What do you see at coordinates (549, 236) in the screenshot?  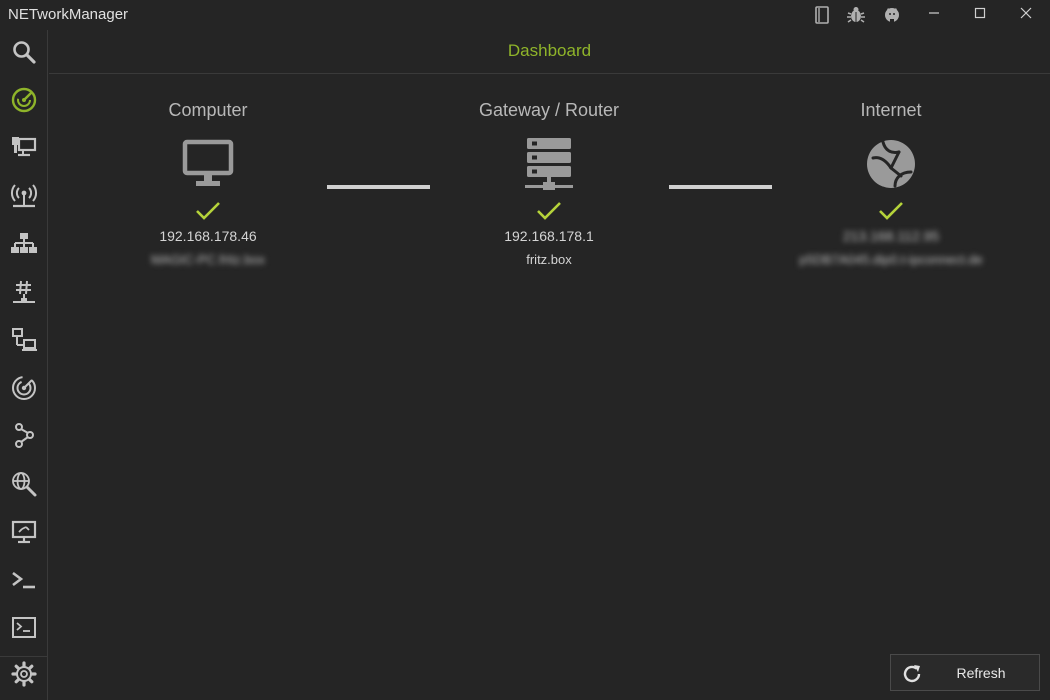 I see `gateway-ip: 192.168.178.1` at bounding box center [549, 236].